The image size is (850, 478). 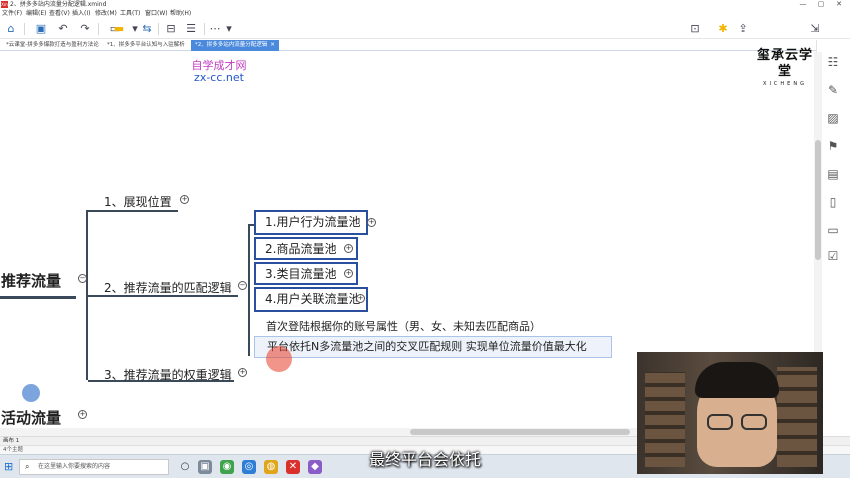 What do you see at coordinates (74, 466) in the screenshot?
I see `search-placeholder: 在这里输入你要搜索的内容` at bounding box center [74, 466].